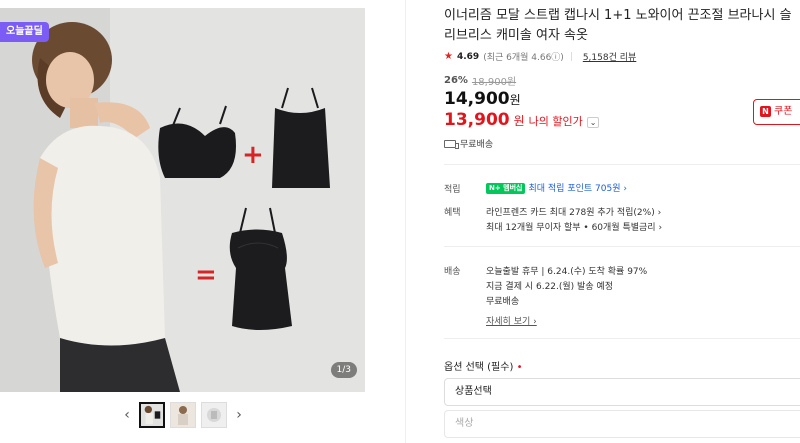 Image resolution: width=800 pixels, height=443 pixels. I want to click on color-select: 색상, so click(622, 424).